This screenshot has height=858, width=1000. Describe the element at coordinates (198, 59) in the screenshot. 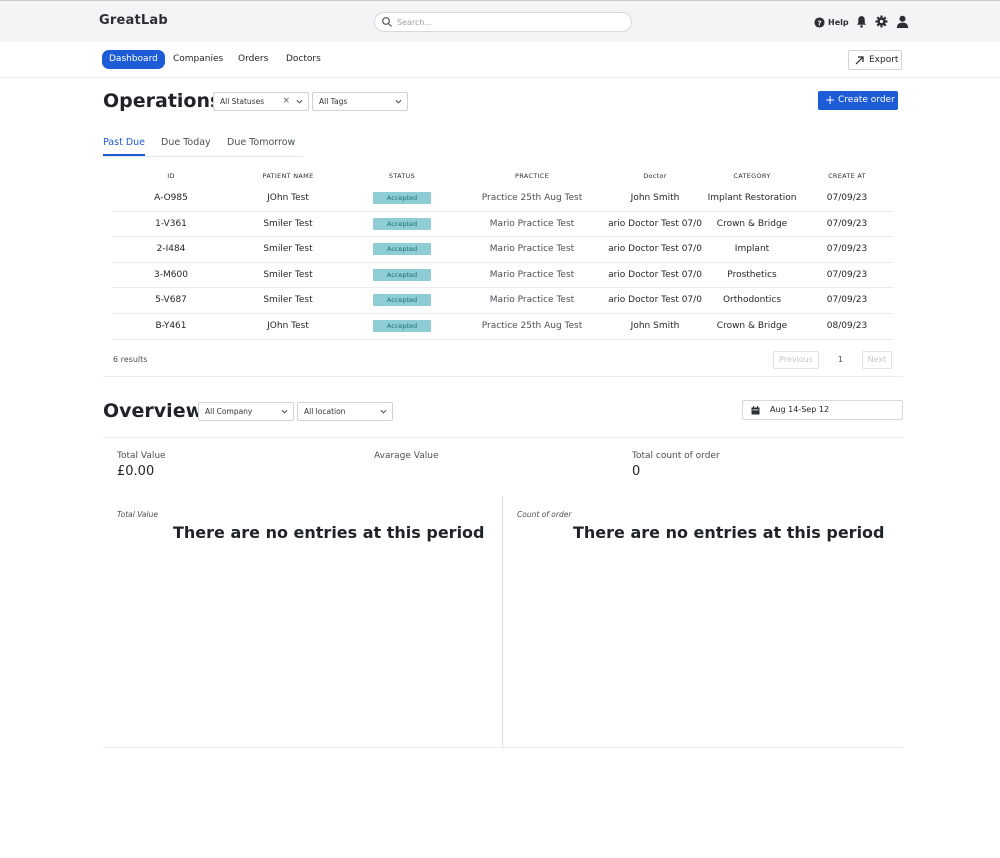

I see `nav-companies: Companies` at that location.